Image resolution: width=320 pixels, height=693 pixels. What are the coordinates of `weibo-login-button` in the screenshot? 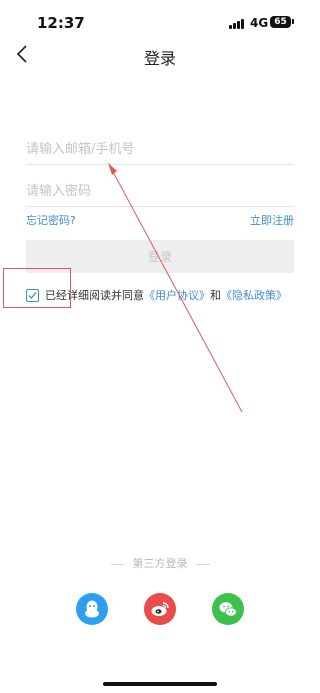 It's located at (160, 609).